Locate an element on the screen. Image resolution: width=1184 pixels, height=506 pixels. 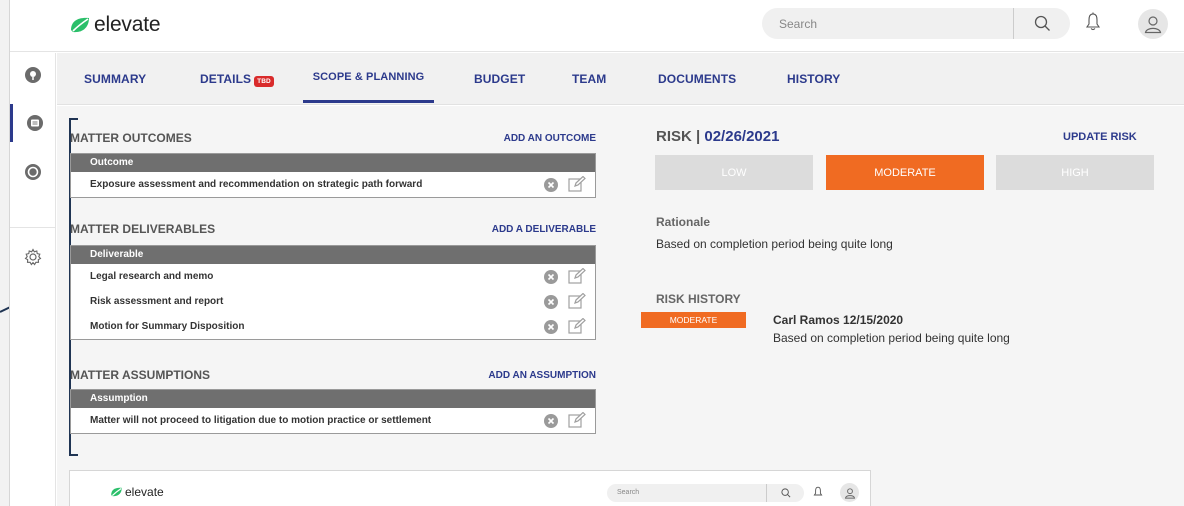
mini-search-button is located at coordinates (785, 493).